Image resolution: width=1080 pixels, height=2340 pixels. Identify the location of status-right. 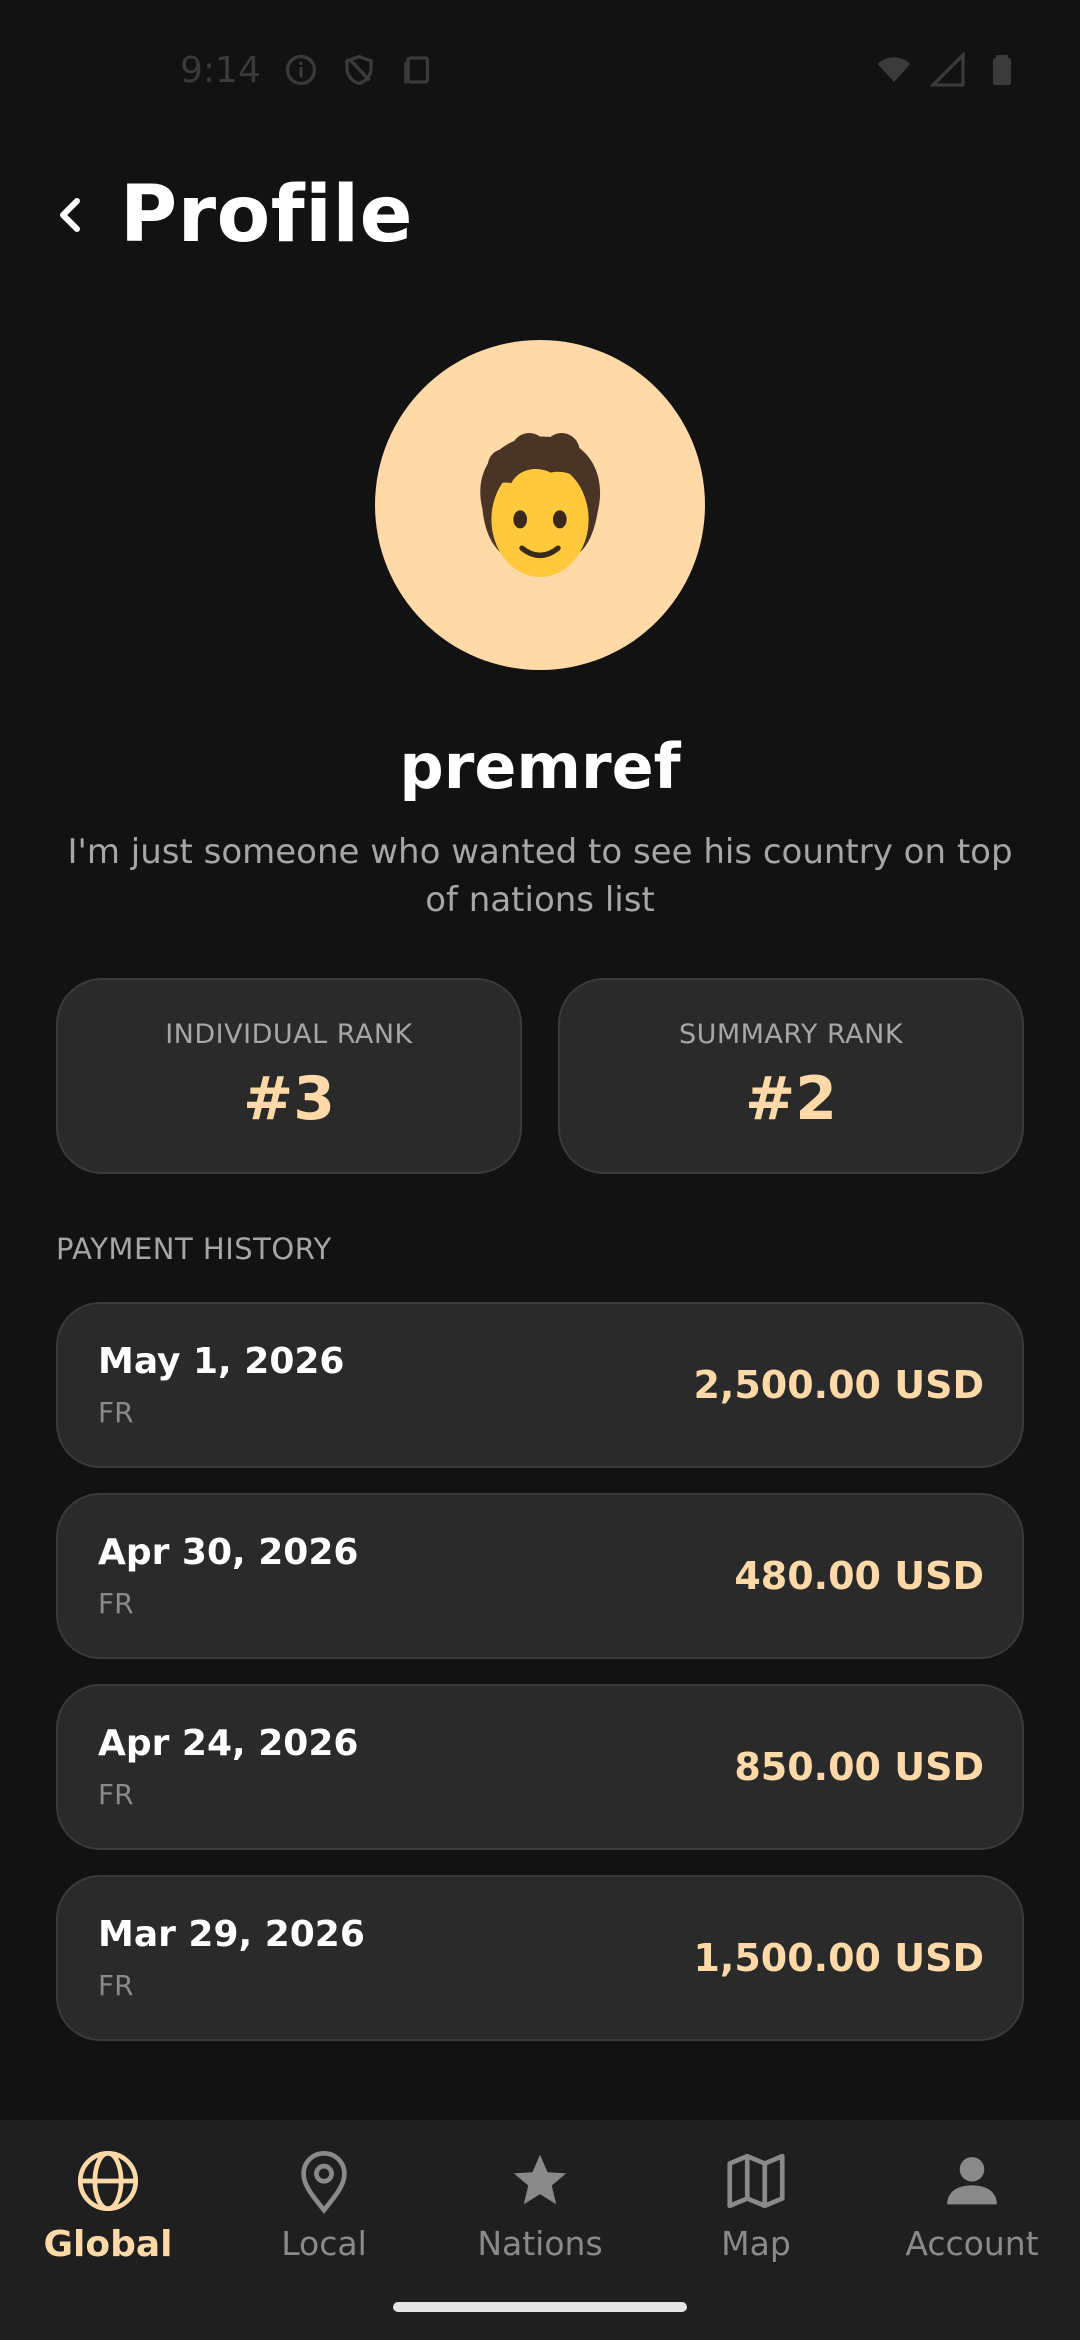
(948, 70).